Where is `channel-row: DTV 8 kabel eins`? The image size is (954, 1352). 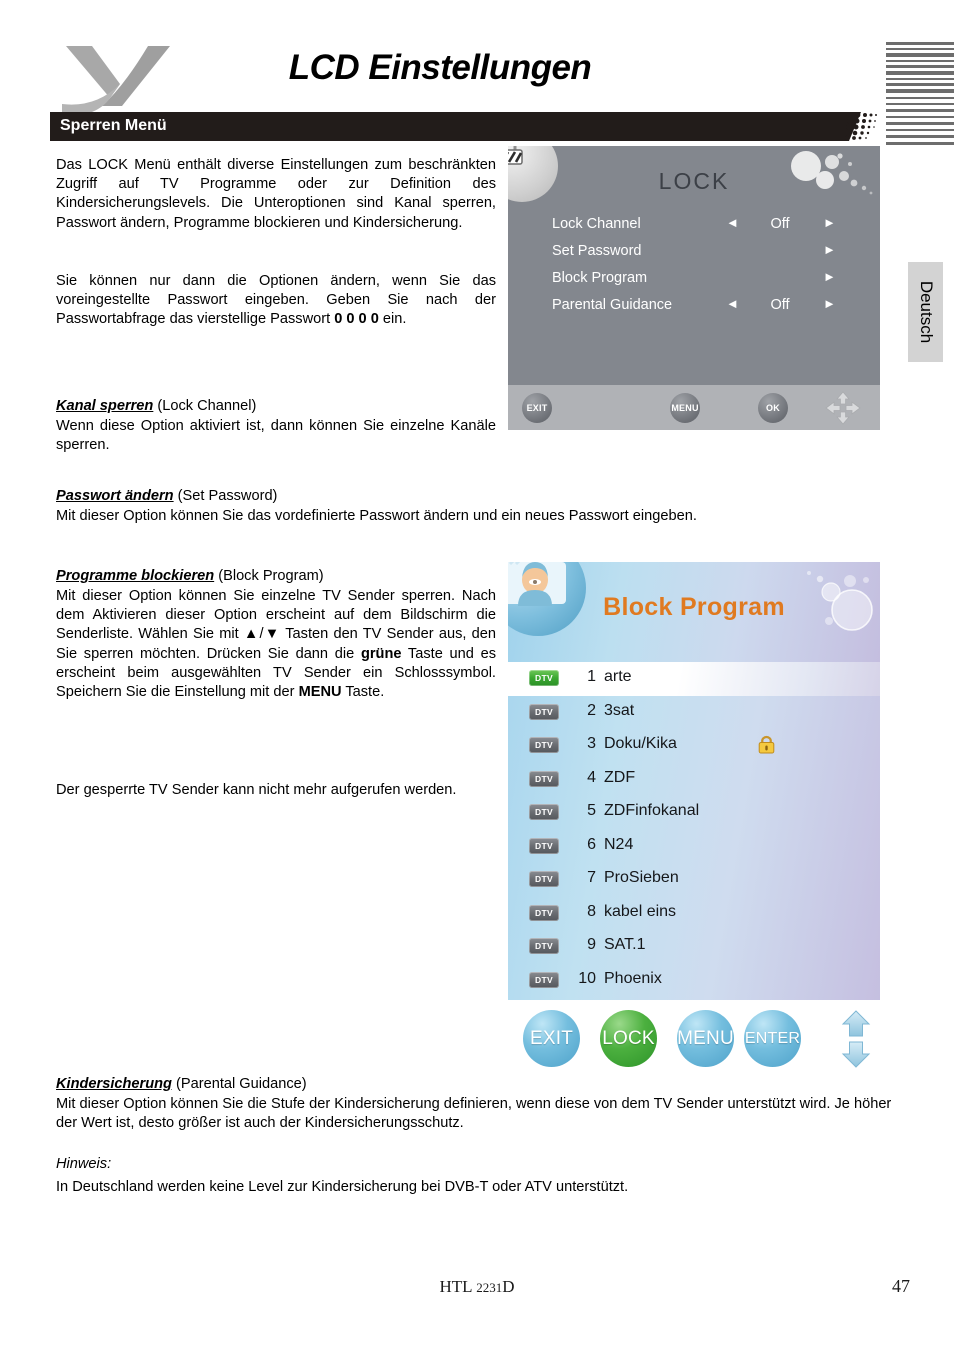
channel-row: DTV 8 kabel eins is located at coordinates (694, 914).